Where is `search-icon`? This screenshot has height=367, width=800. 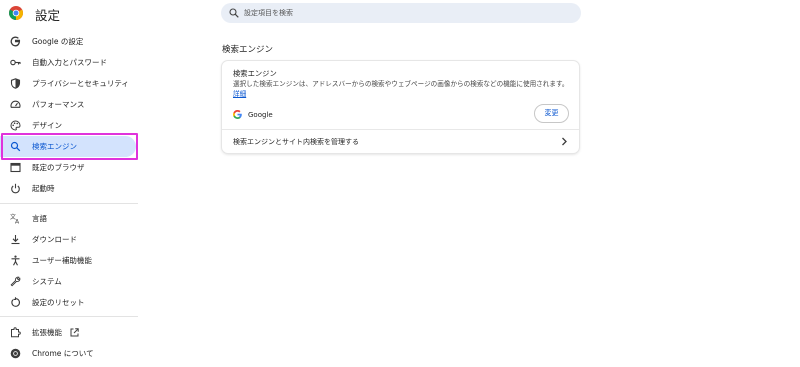 search-icon is located at coordinates (234, 13).